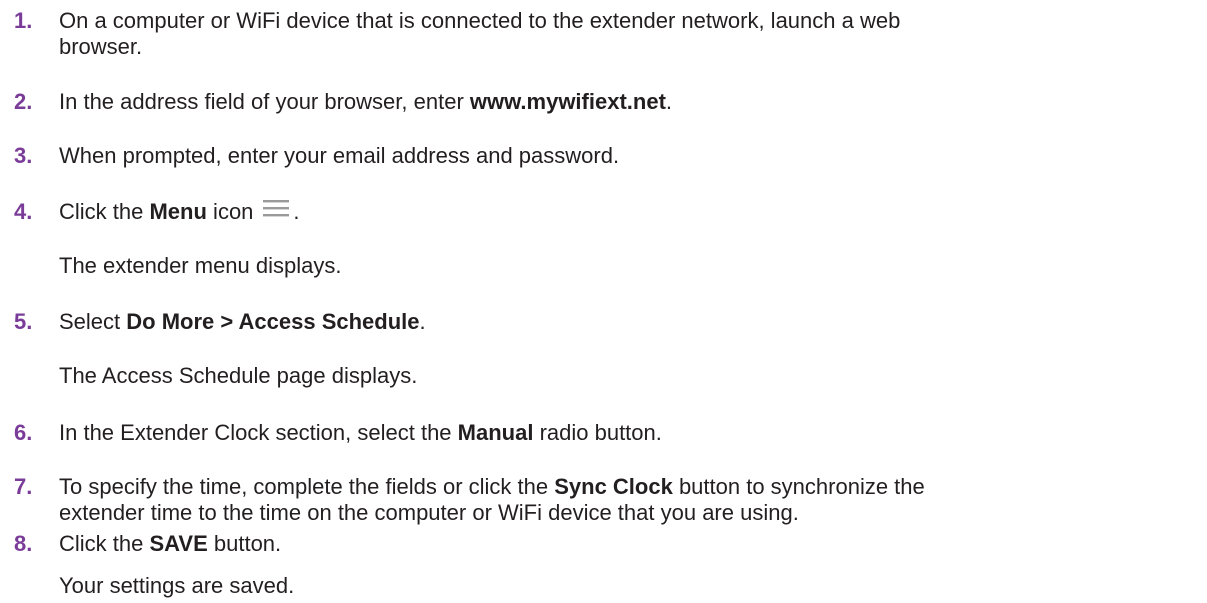  What do you see at coordinates (273, 321) in the screenshot?
I see `menu-path: Do More > Access Schedule` at bounding box center [273, 321].